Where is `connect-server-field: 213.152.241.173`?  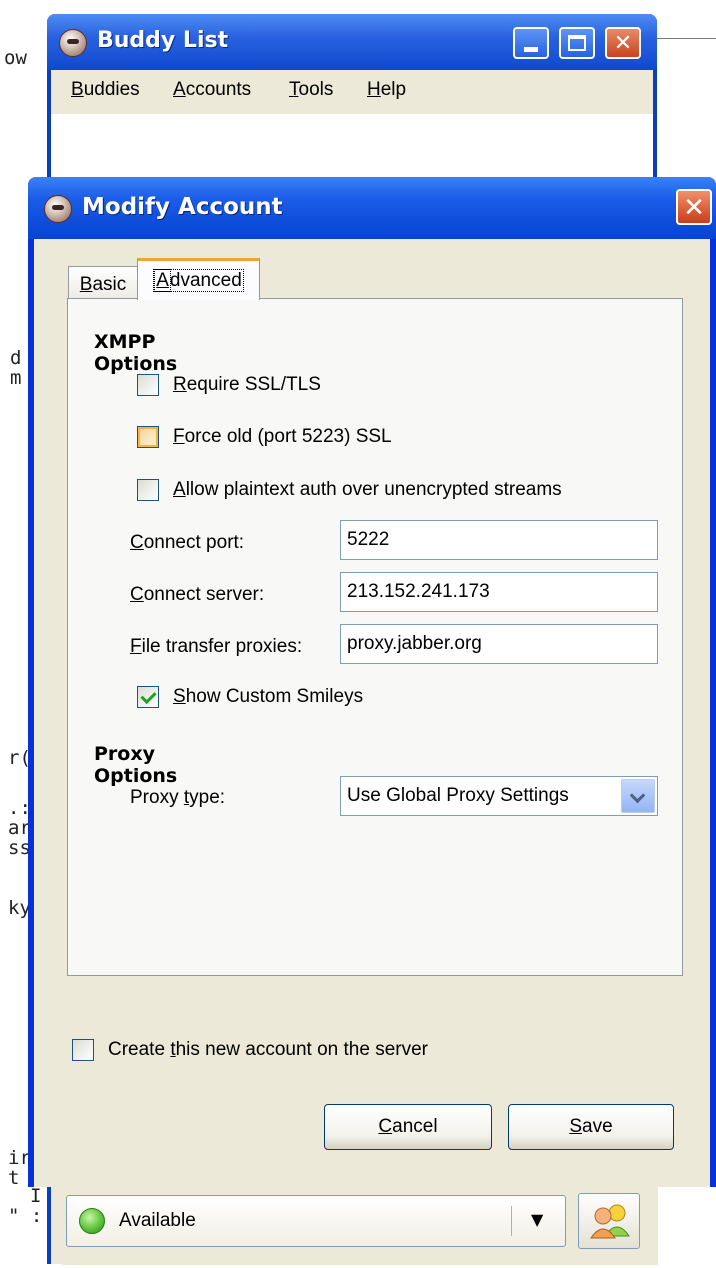
connect-server-field: 213.152.241.173 is located at coordinates (499, 592).